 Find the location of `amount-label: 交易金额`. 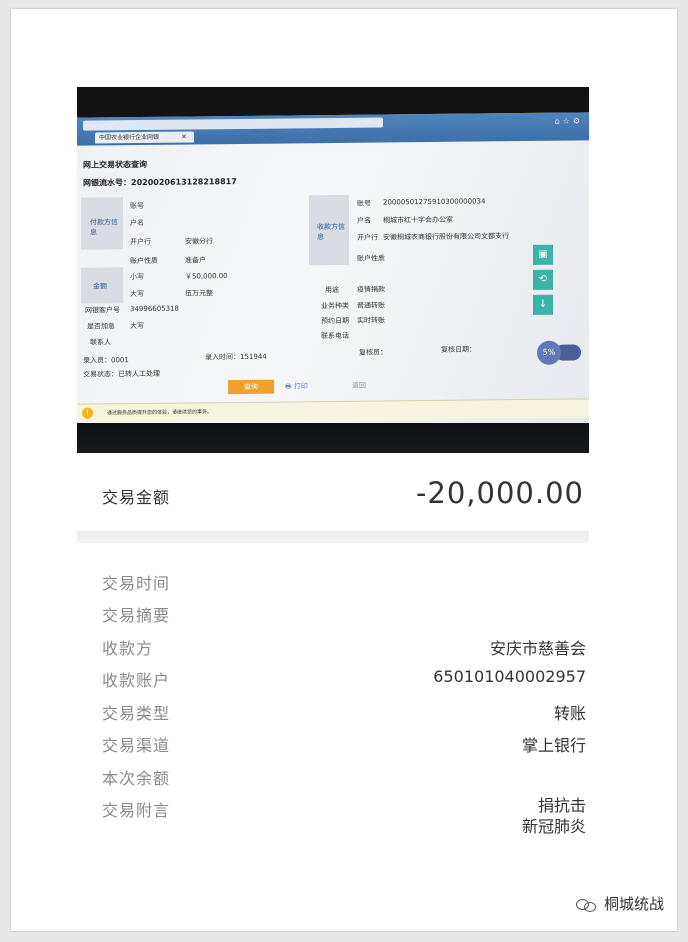

amount-label: 交易金额 is located at coordinates (136, 497).